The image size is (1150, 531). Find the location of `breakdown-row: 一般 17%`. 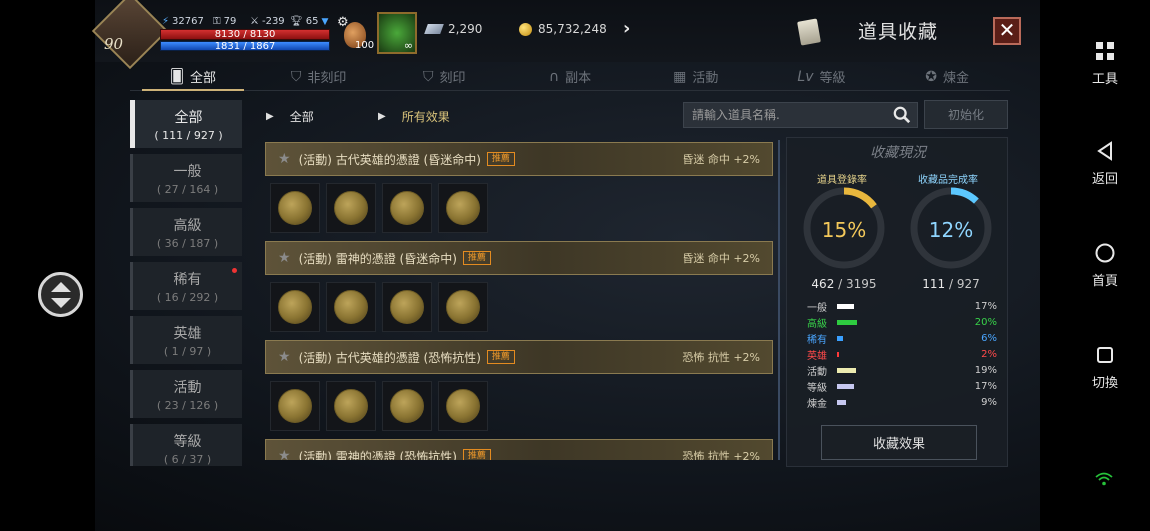

breakdown-row: 一般 17% is located at coordinates (902, 306).